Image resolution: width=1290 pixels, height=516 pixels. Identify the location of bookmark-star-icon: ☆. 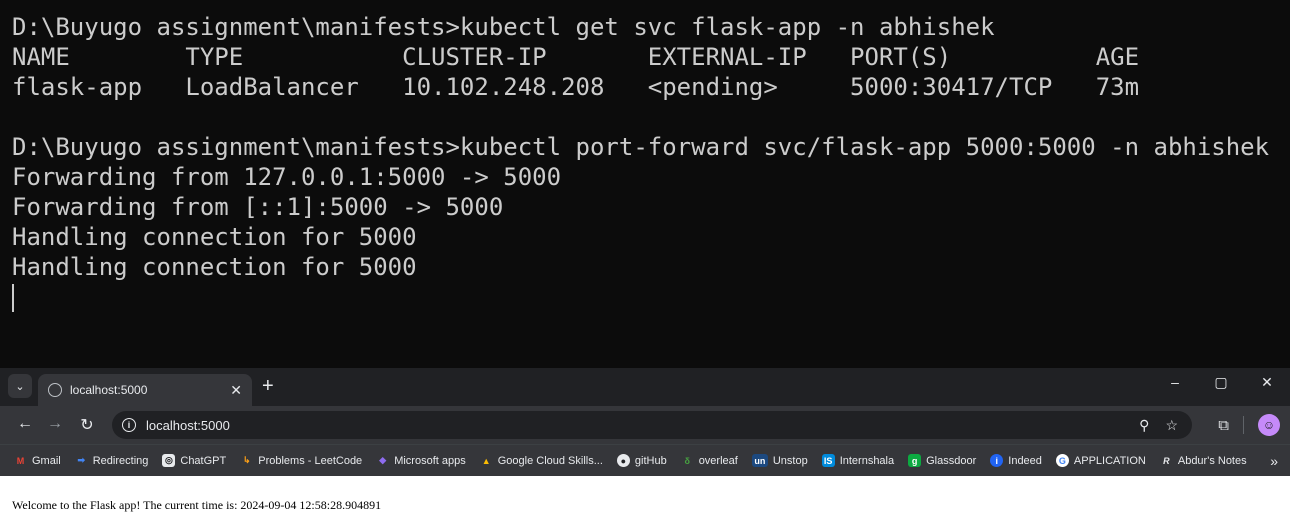
(1171, 425).